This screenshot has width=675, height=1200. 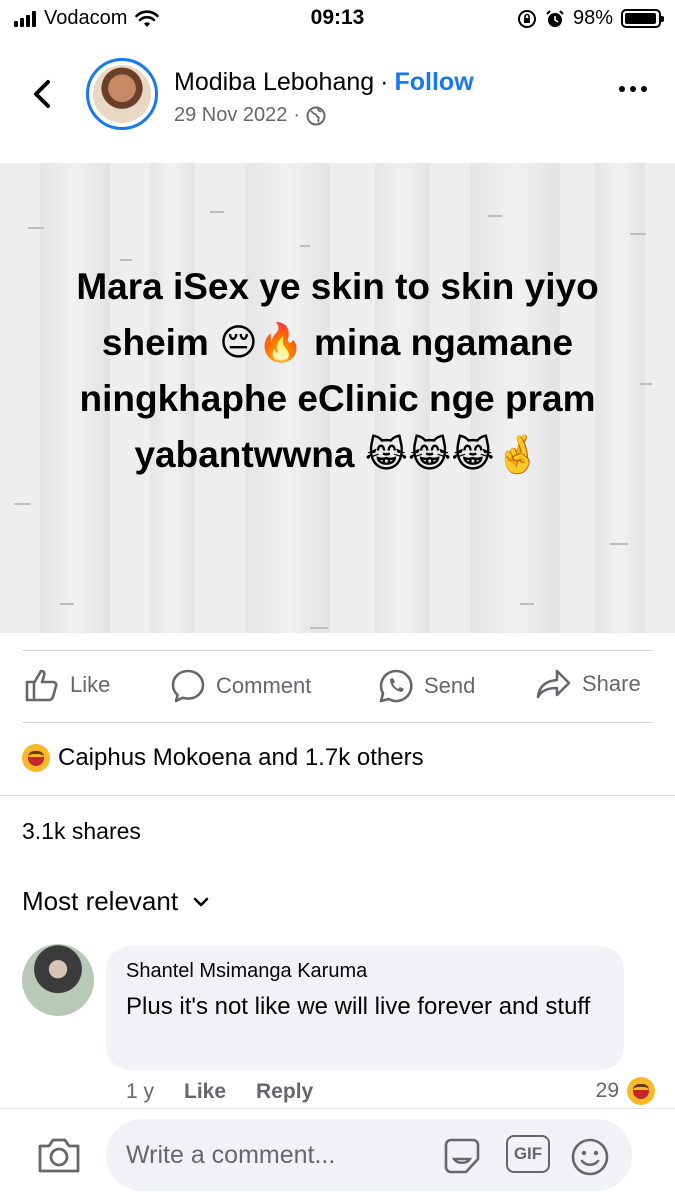 What do you see at coordinates (337, 795) in the screenshot?
I see `divider-reactions` at bounding box center [337, 795].